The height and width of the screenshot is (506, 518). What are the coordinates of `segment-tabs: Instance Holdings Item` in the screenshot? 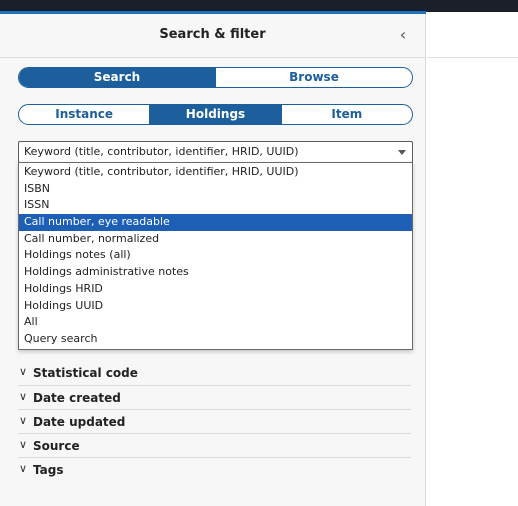 It's located at (215, 114).